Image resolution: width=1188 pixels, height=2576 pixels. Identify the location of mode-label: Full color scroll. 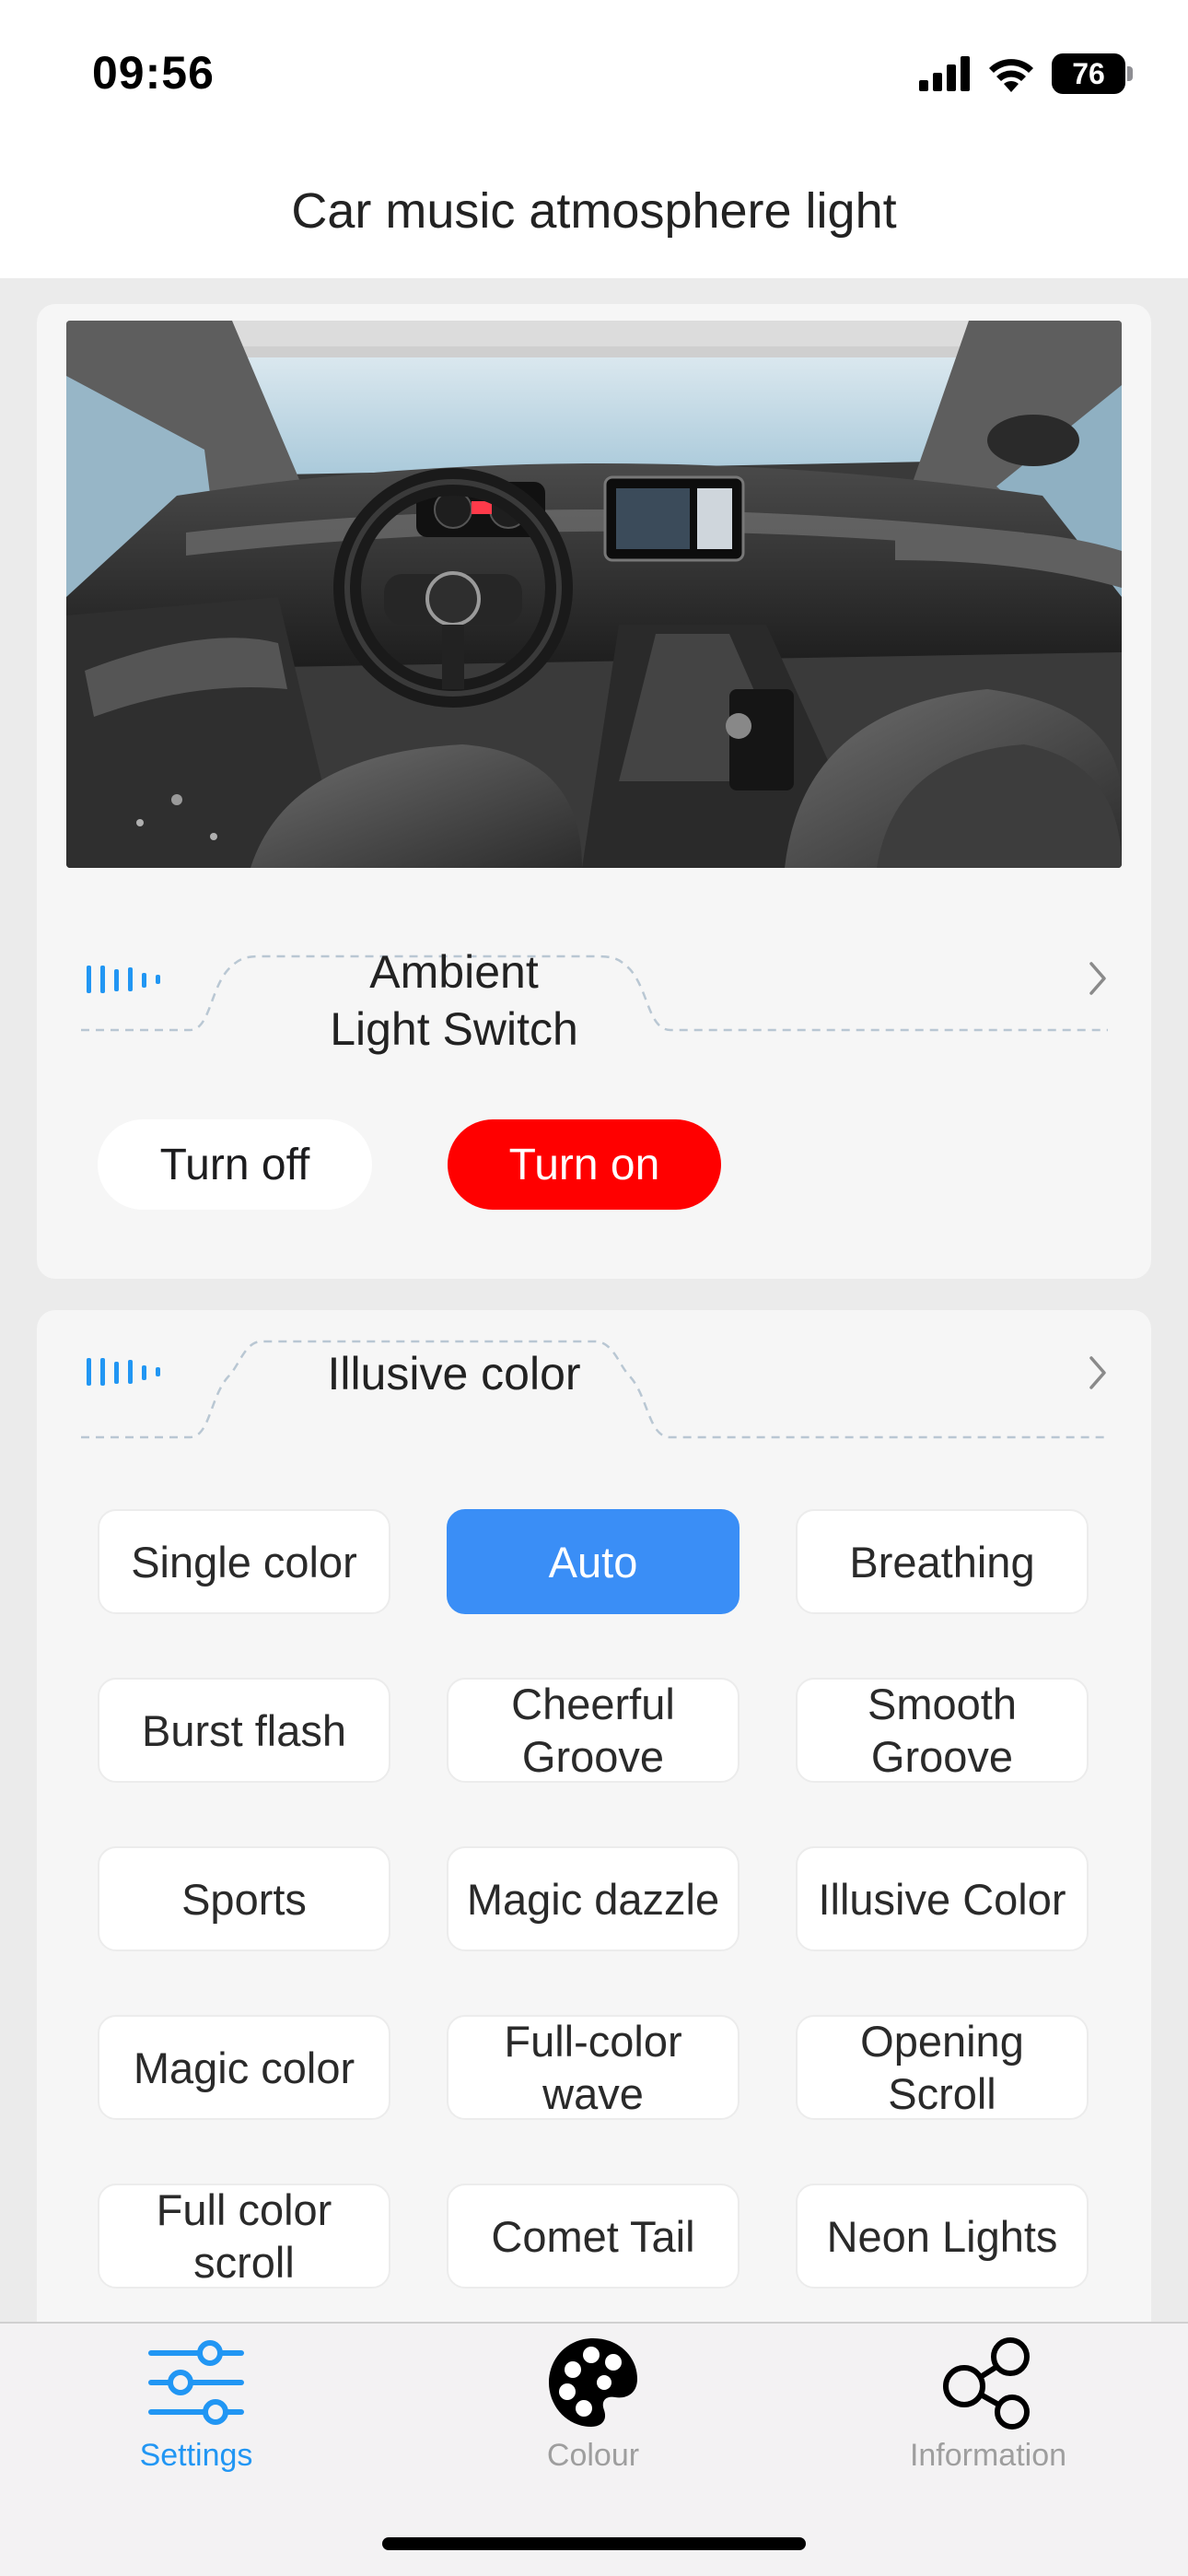
(244, 2236).